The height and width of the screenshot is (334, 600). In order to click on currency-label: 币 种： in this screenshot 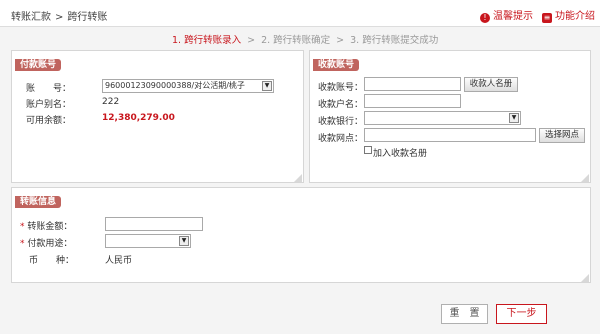, I will do `click(52, 261)`.